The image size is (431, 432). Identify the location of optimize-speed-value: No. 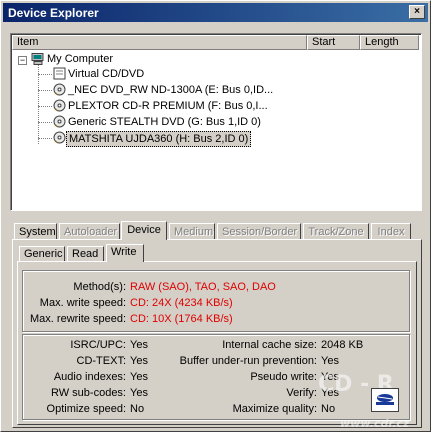
(137, 409).